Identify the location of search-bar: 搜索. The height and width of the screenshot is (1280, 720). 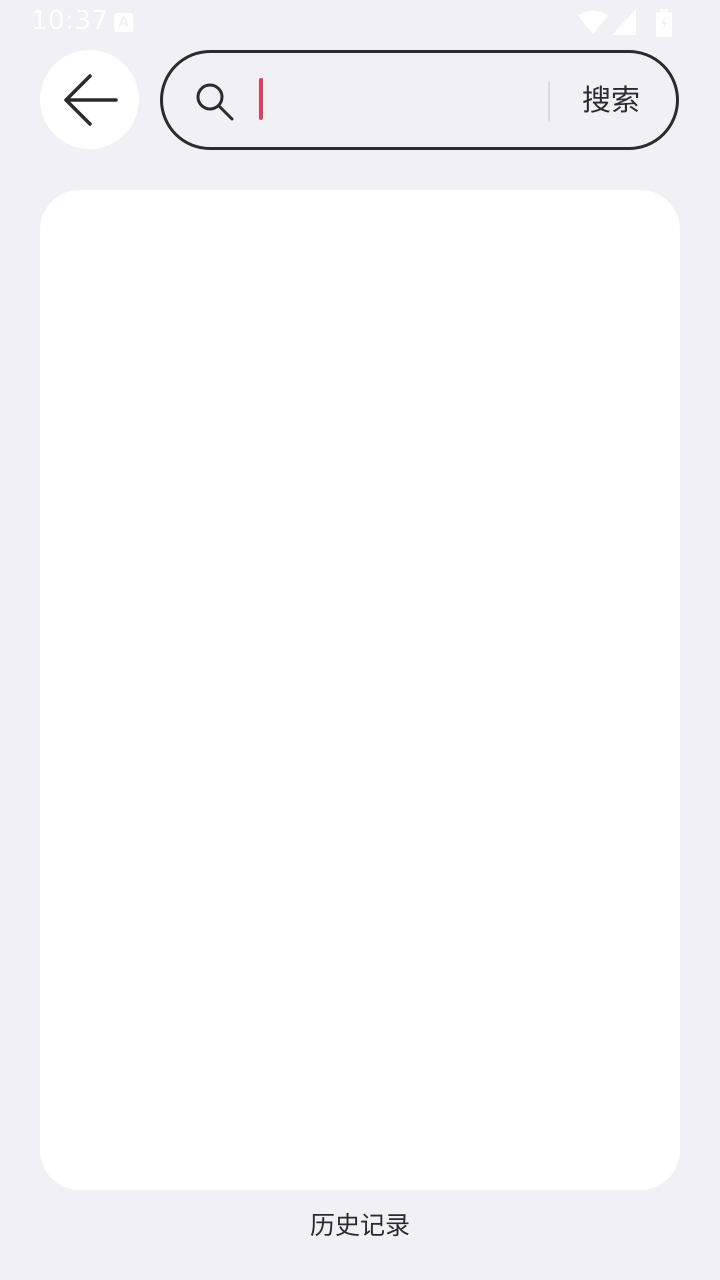
(419, 100).